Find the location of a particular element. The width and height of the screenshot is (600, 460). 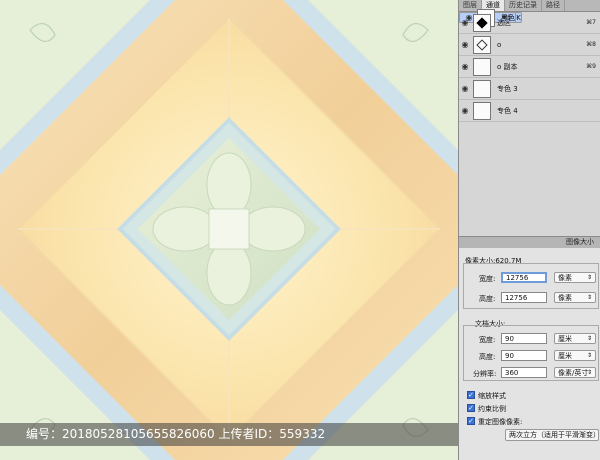

resolution-label: 分辨率: is located at coordinates (485, 374).